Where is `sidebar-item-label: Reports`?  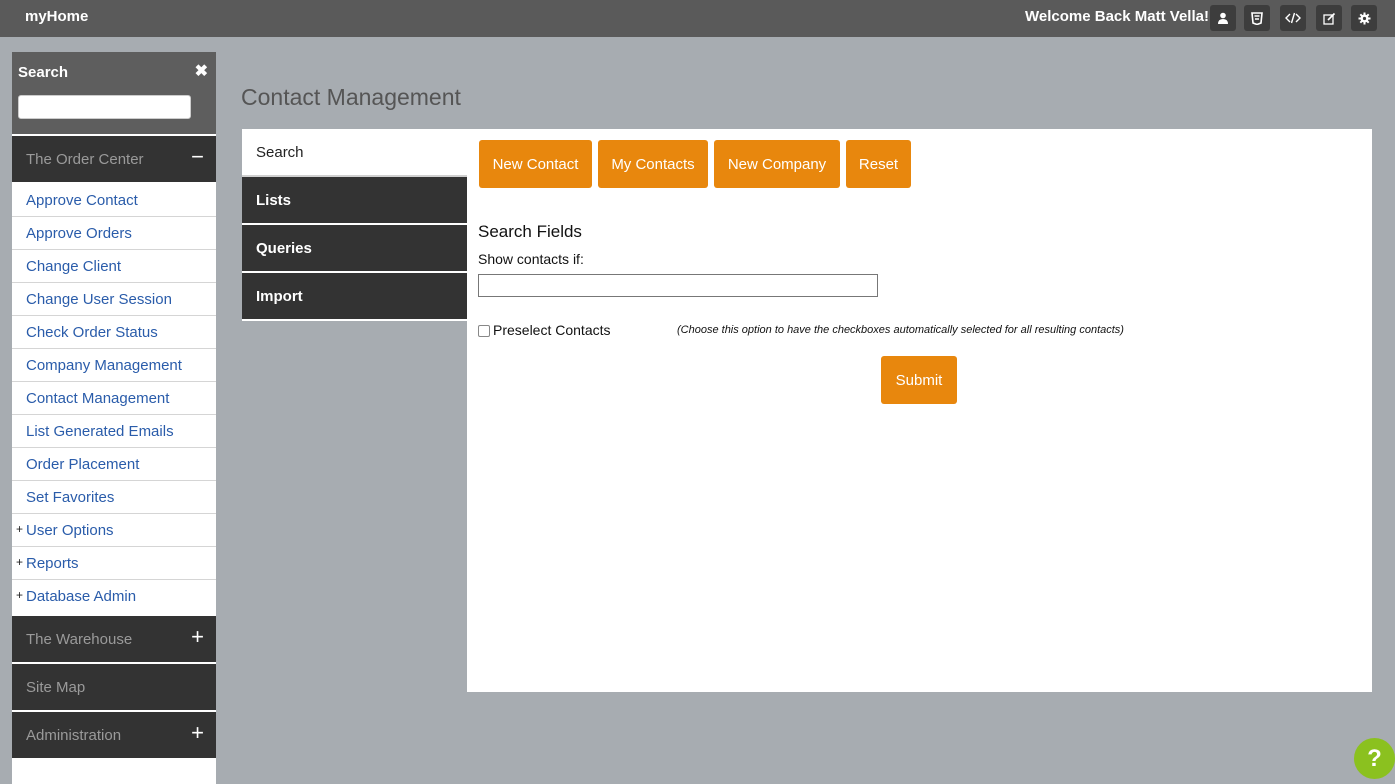 sidebar-item-label: Reports is located at coordinates (52, 563).